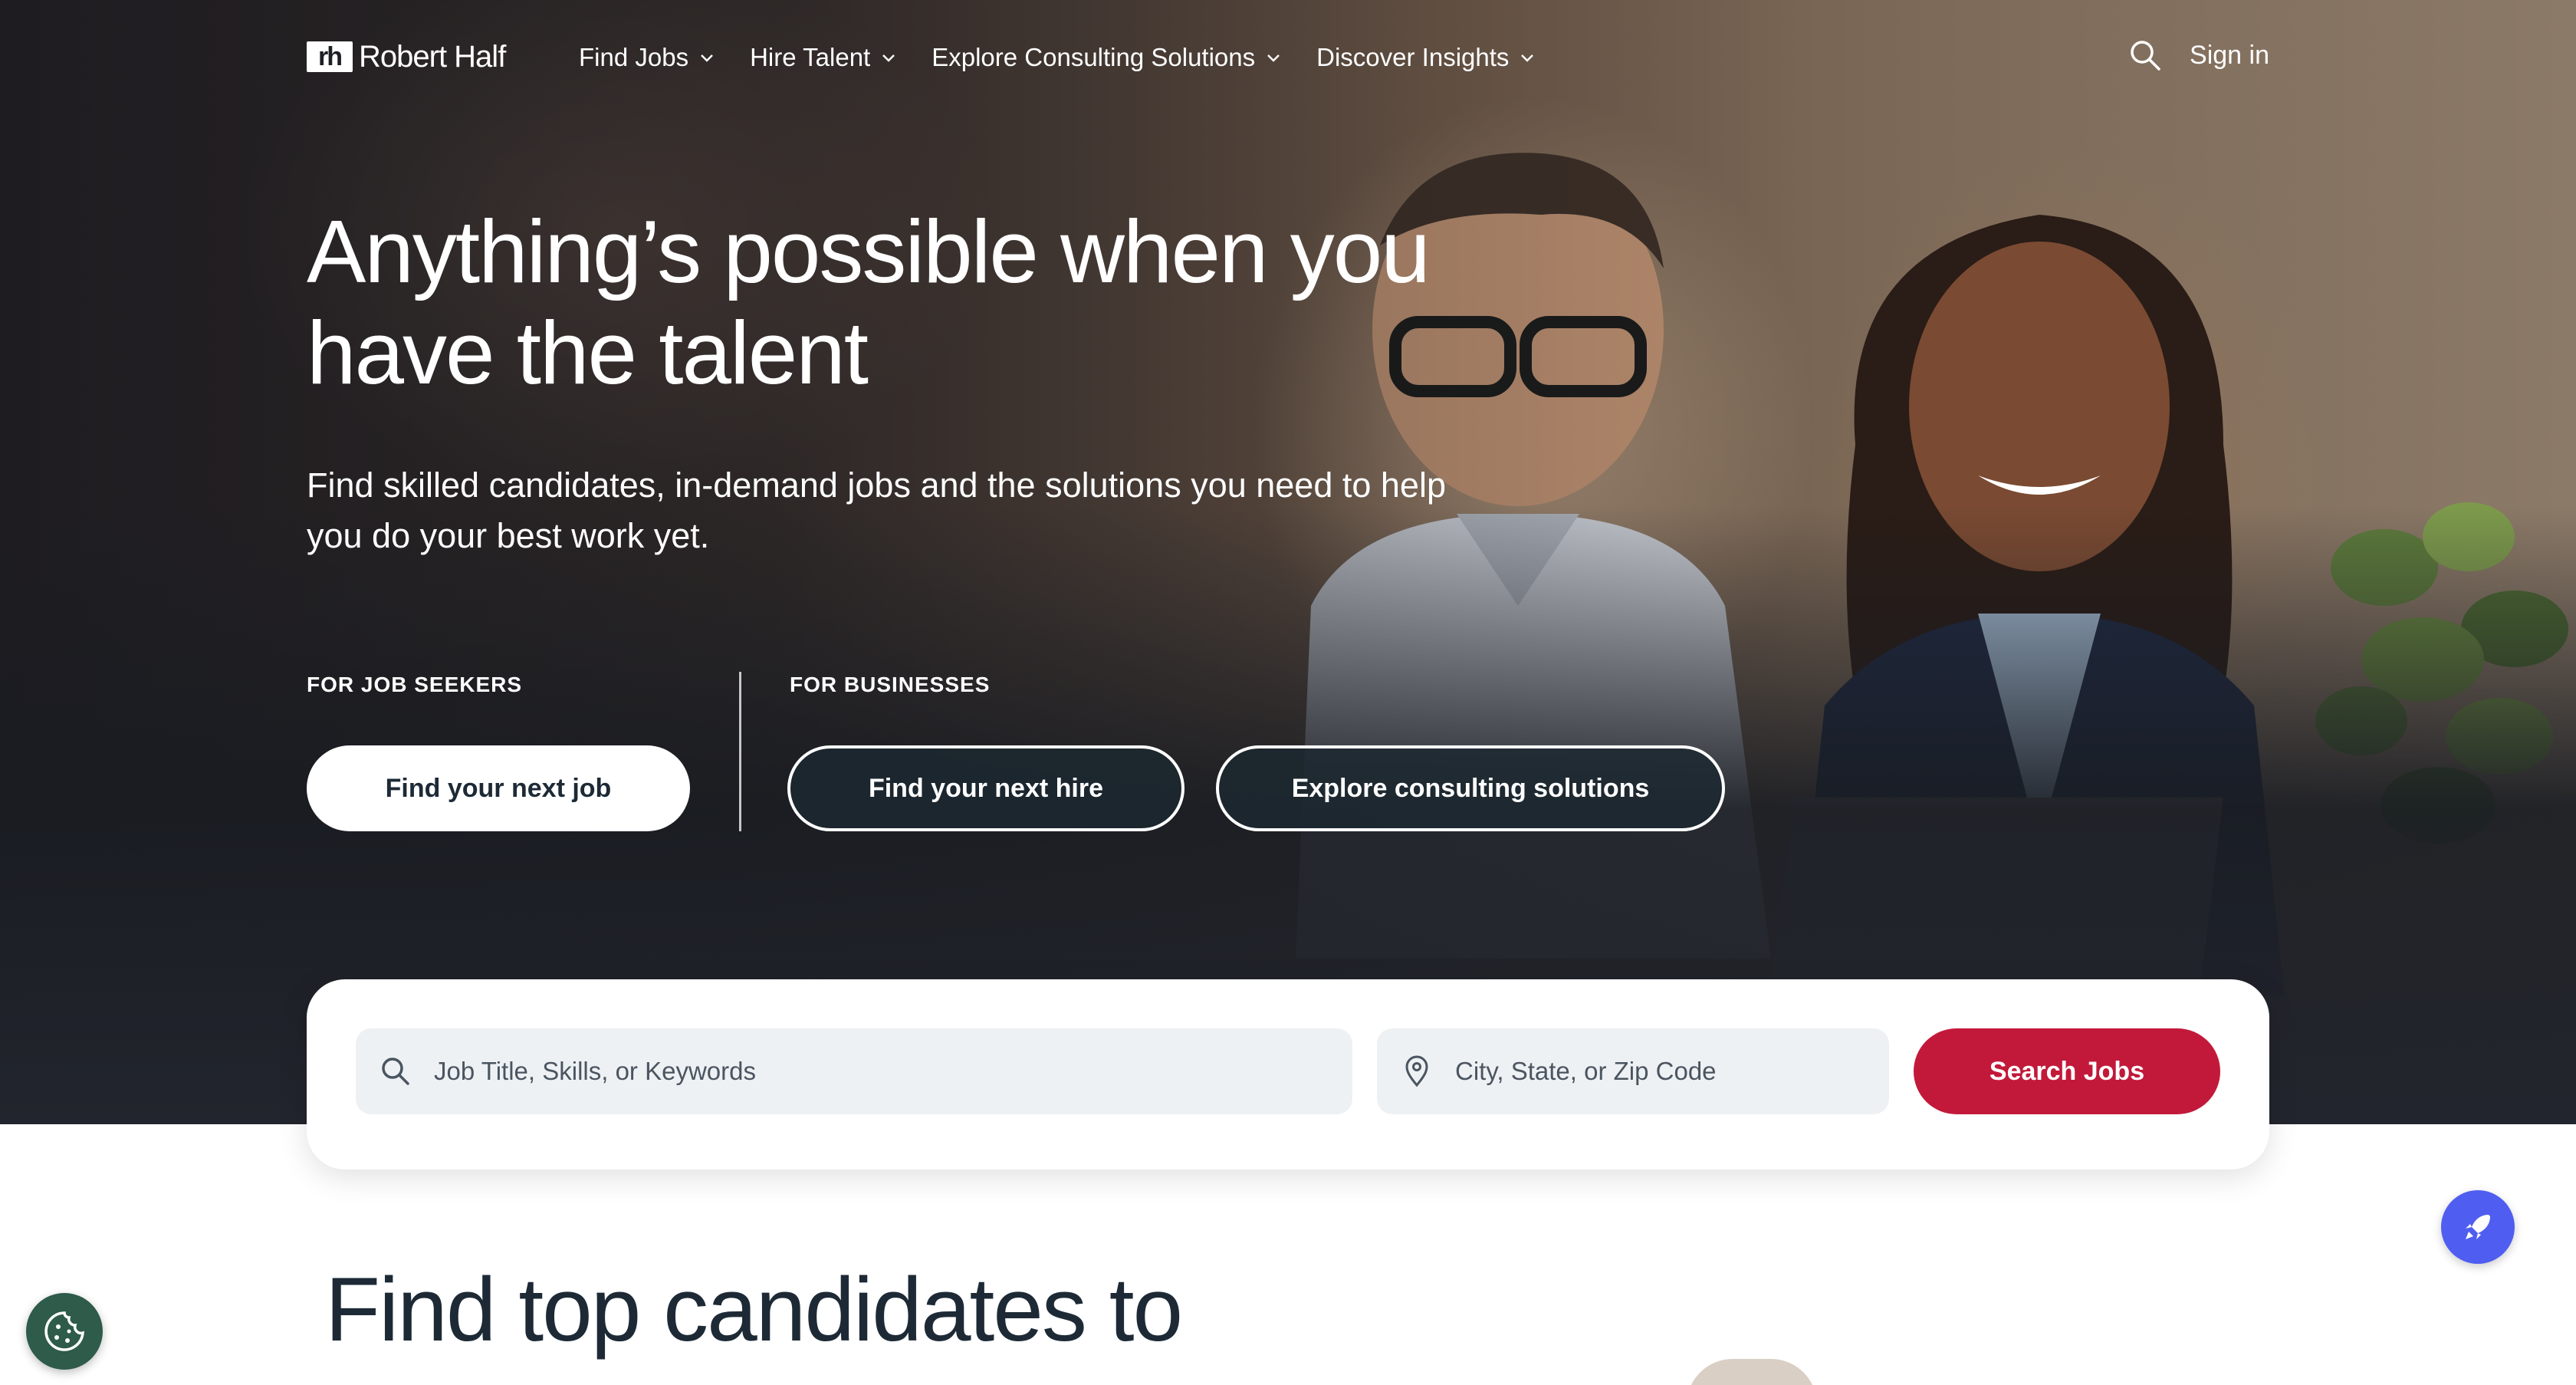  Describe the element at coordinates (1417, 1071) in the screenshot. I see `location-pin-icon` at that location.